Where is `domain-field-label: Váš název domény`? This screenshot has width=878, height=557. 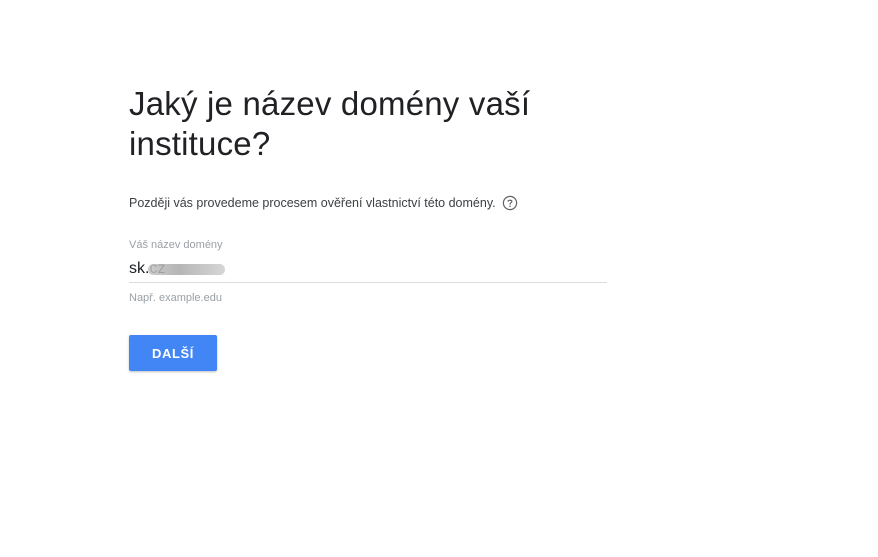 domain-field-label: Váš název domény is located at coordinates (176, 245).